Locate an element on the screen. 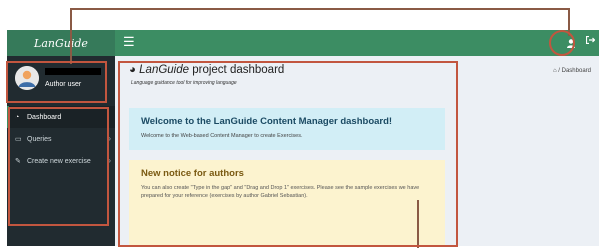  page-title: ◕ LanGuide project dashboard is located at coordinates (206, 70).